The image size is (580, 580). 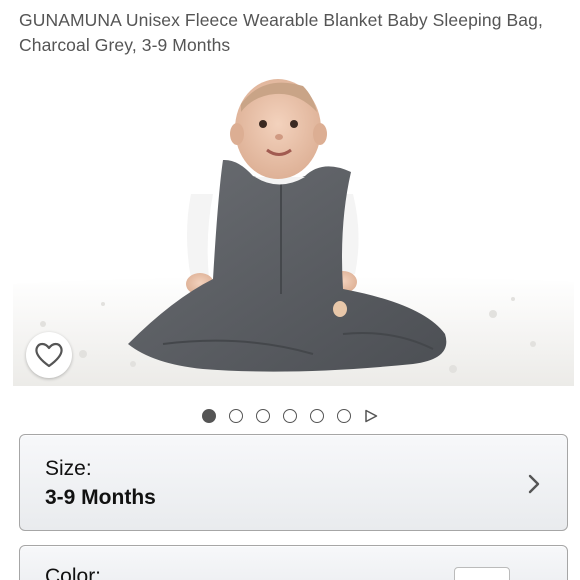 I want to click on wishlist-button, so click(x=49, y=355).